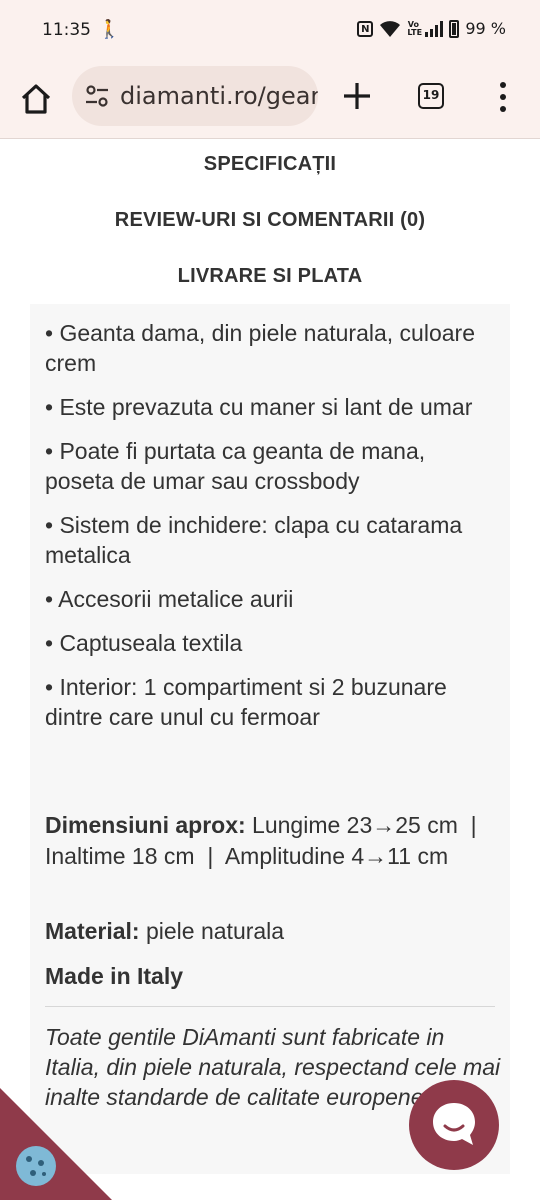 This screenshot has height=1200, width=540. I want to click on battery-icon, so click(454, 28).